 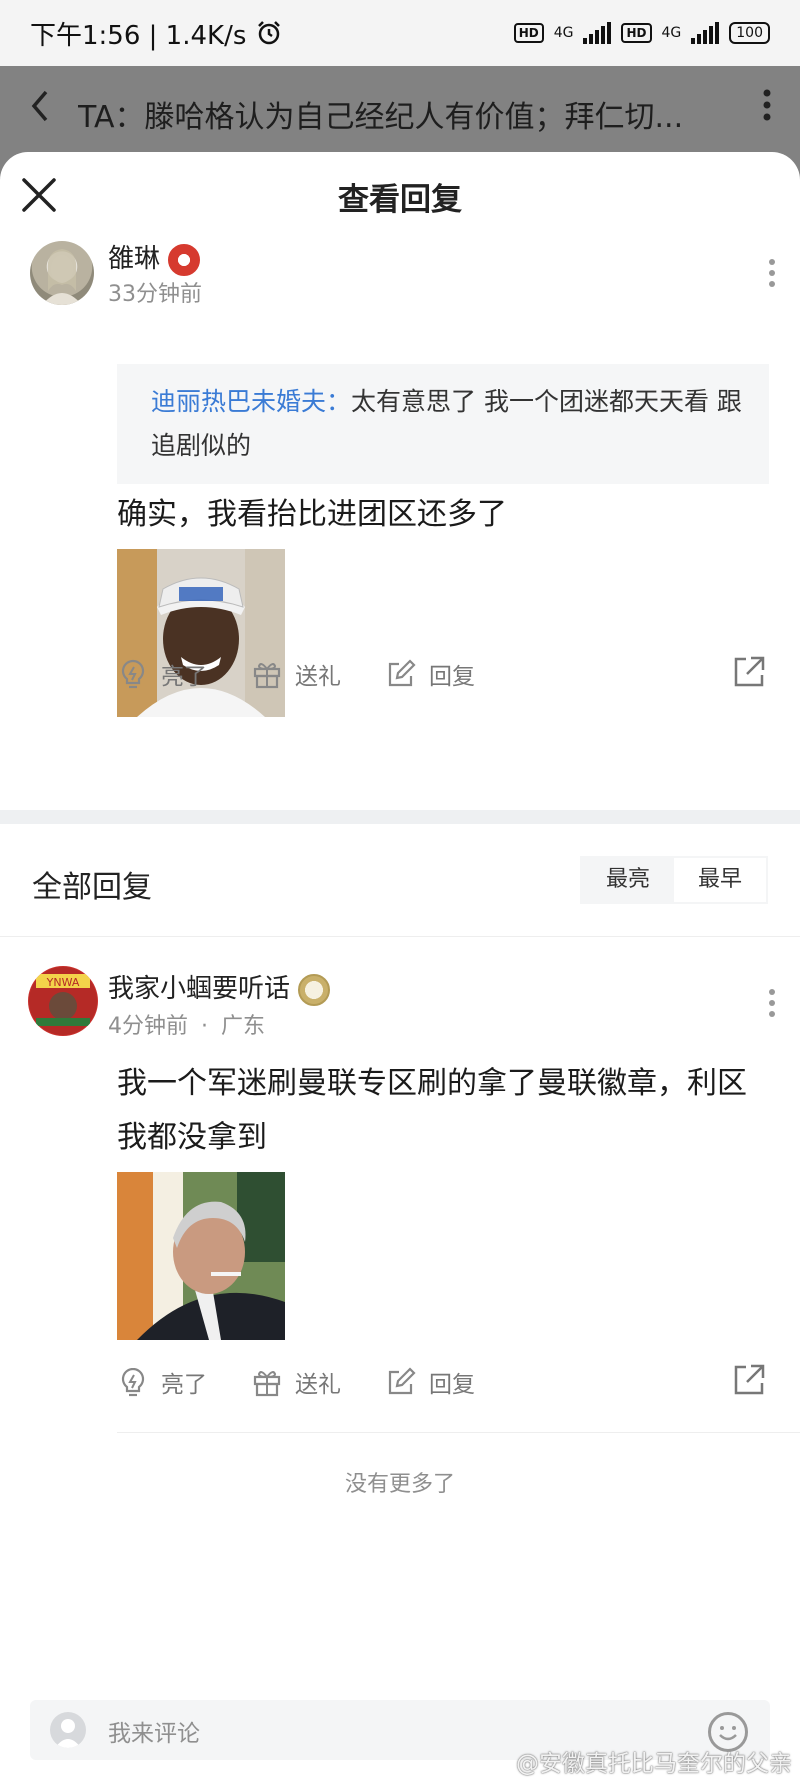 I want to click on user-name: 我家小蝈要听话, so click(x=219, y=987).